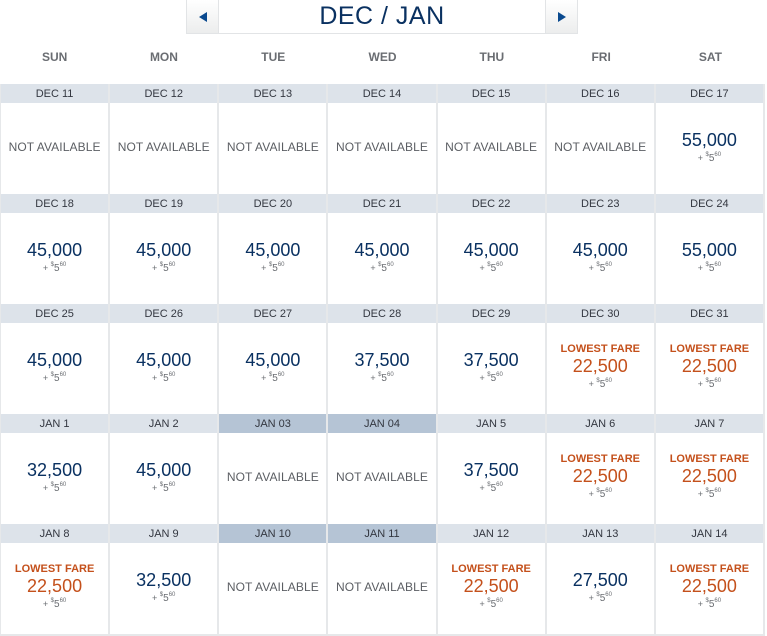 This screenshot has height=636, width=767. Describe the element at coordinates (710, 139) in the screenshot. I see `calendar-day-cell: DEC 17 55,000 + $560` at that location.